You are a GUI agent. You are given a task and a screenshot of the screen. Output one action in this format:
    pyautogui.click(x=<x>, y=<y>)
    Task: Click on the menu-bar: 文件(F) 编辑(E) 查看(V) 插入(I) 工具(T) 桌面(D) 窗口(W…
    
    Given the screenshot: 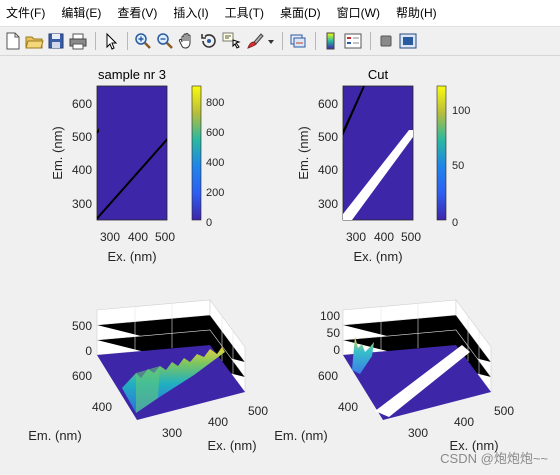 What is the action you would take?
    pyautogui.click(x=280, y=13)
    